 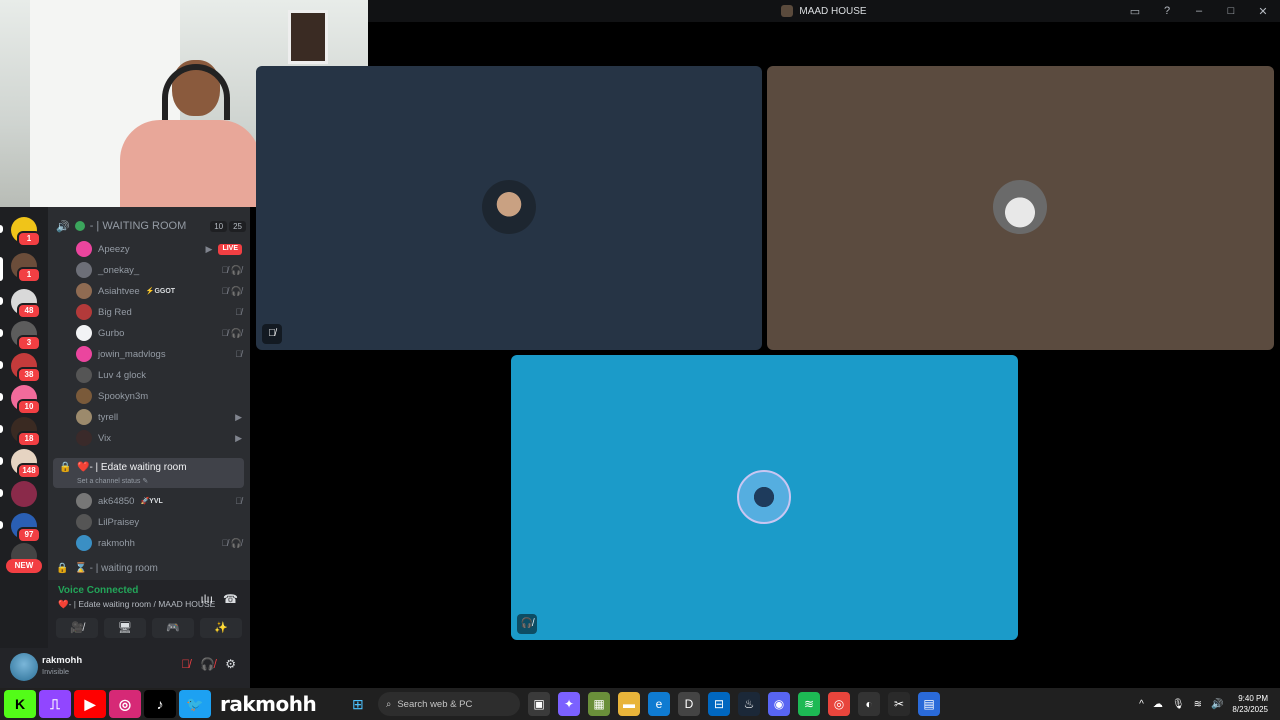 I want to click on server-rail: 1 1 48 3 38 10 18 148 97 NEW, so click(x=24, y=447).